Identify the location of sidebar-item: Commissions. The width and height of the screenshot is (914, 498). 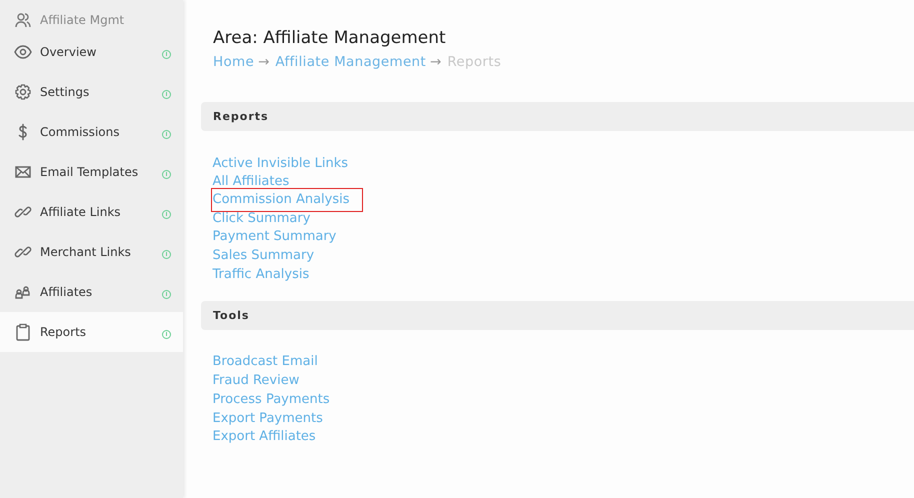
(91, 132).